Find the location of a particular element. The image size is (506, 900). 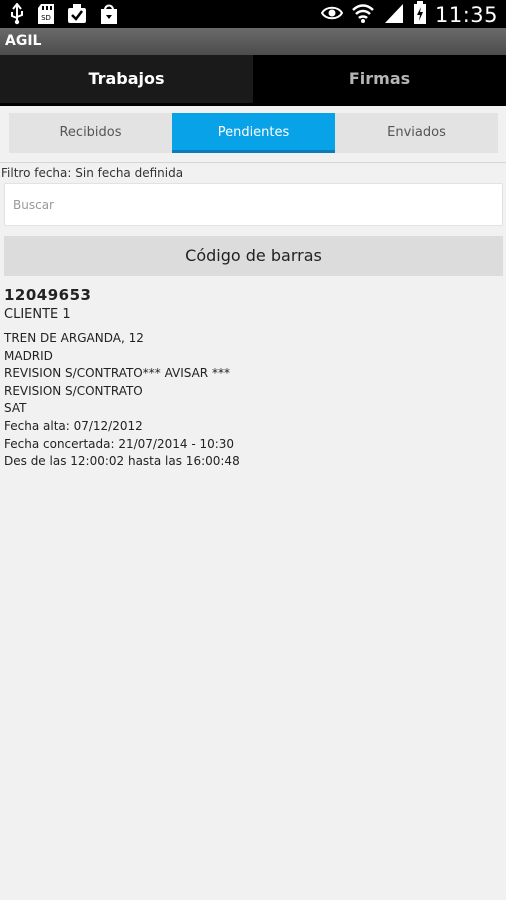

status-right-icons: 11:35 is located at coordinates (409, 15).